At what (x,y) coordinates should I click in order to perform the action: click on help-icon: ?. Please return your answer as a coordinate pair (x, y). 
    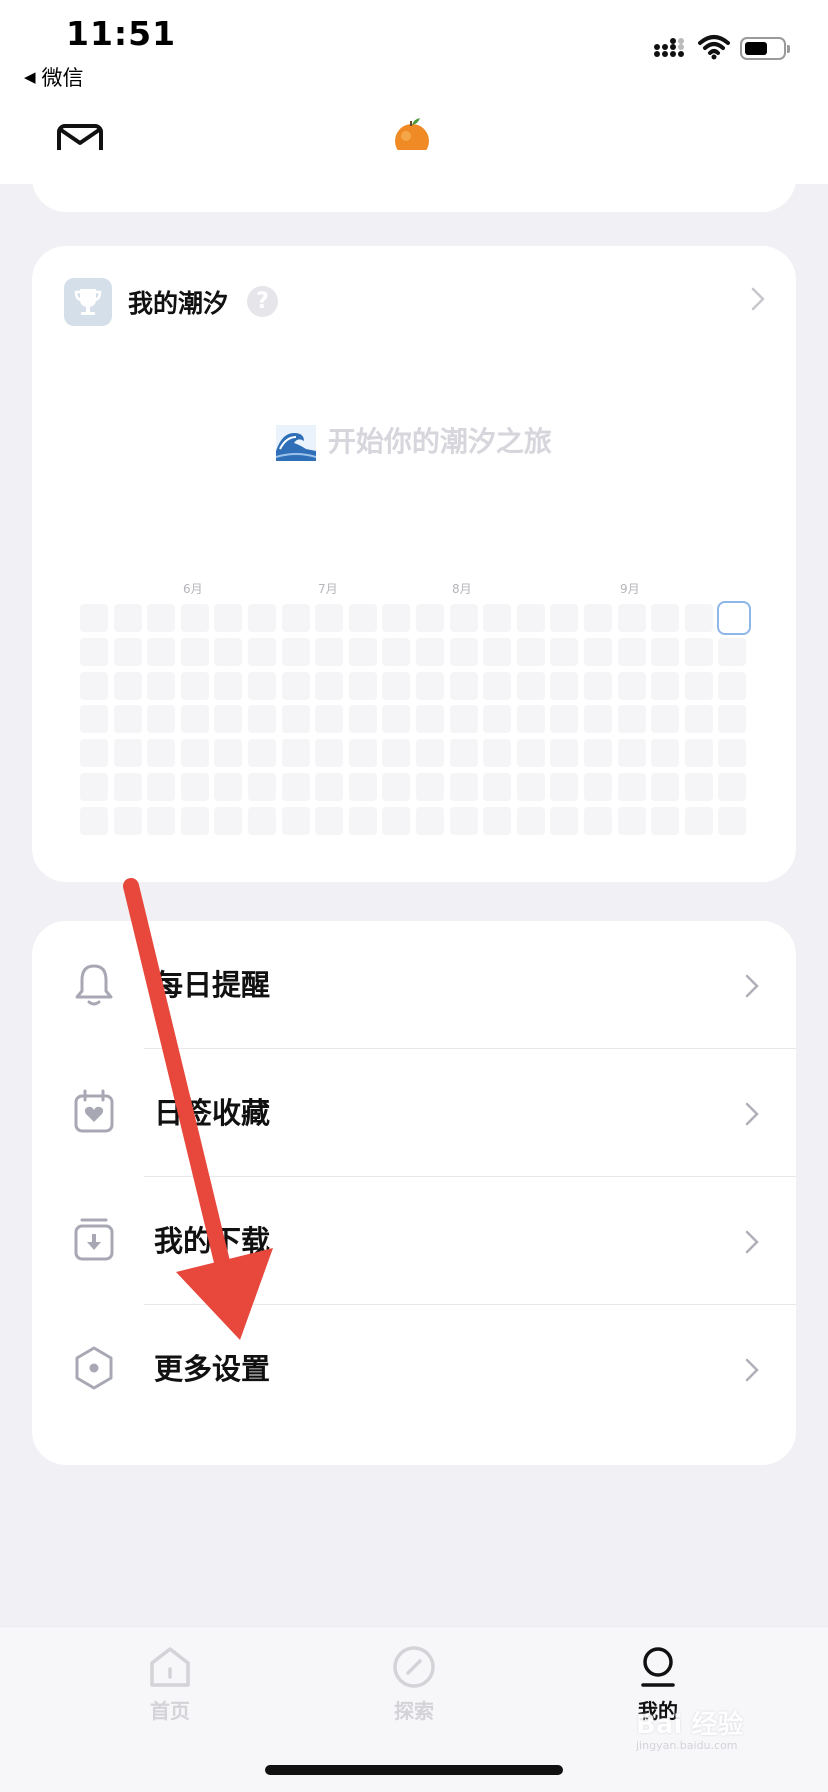
    Looking at the image, I should click on (262, 301).